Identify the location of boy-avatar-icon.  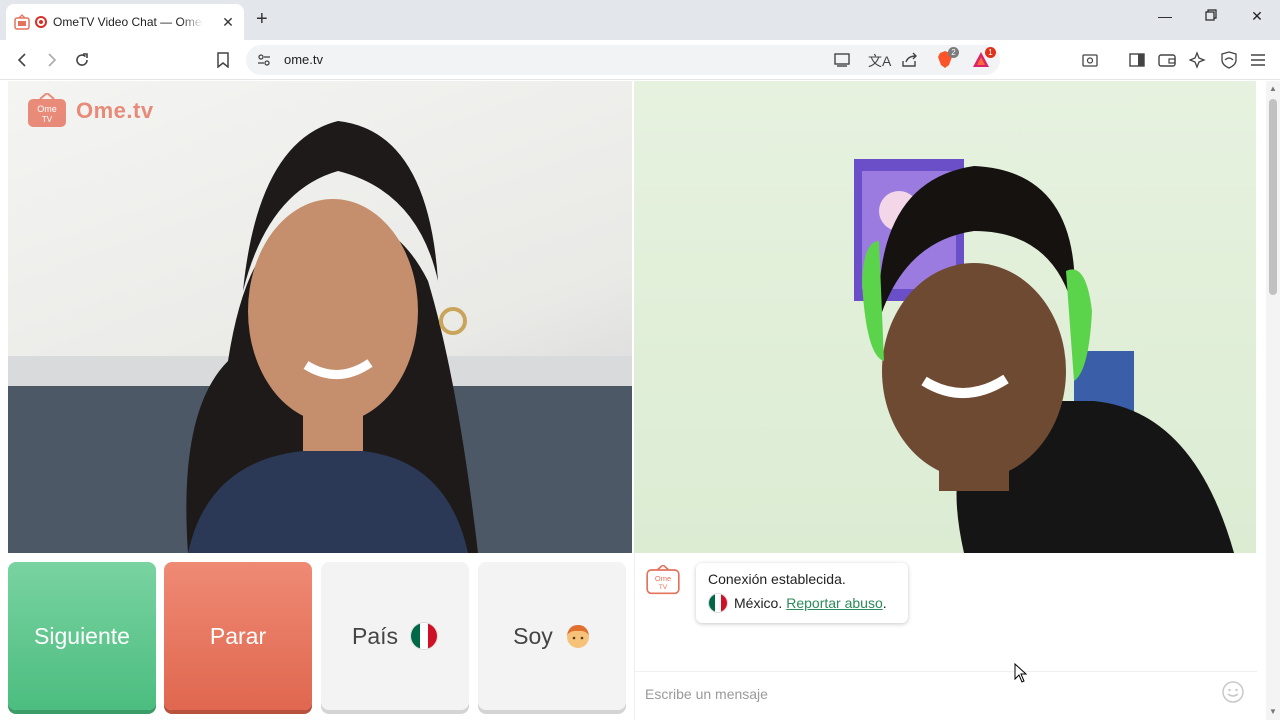
(577, 636).